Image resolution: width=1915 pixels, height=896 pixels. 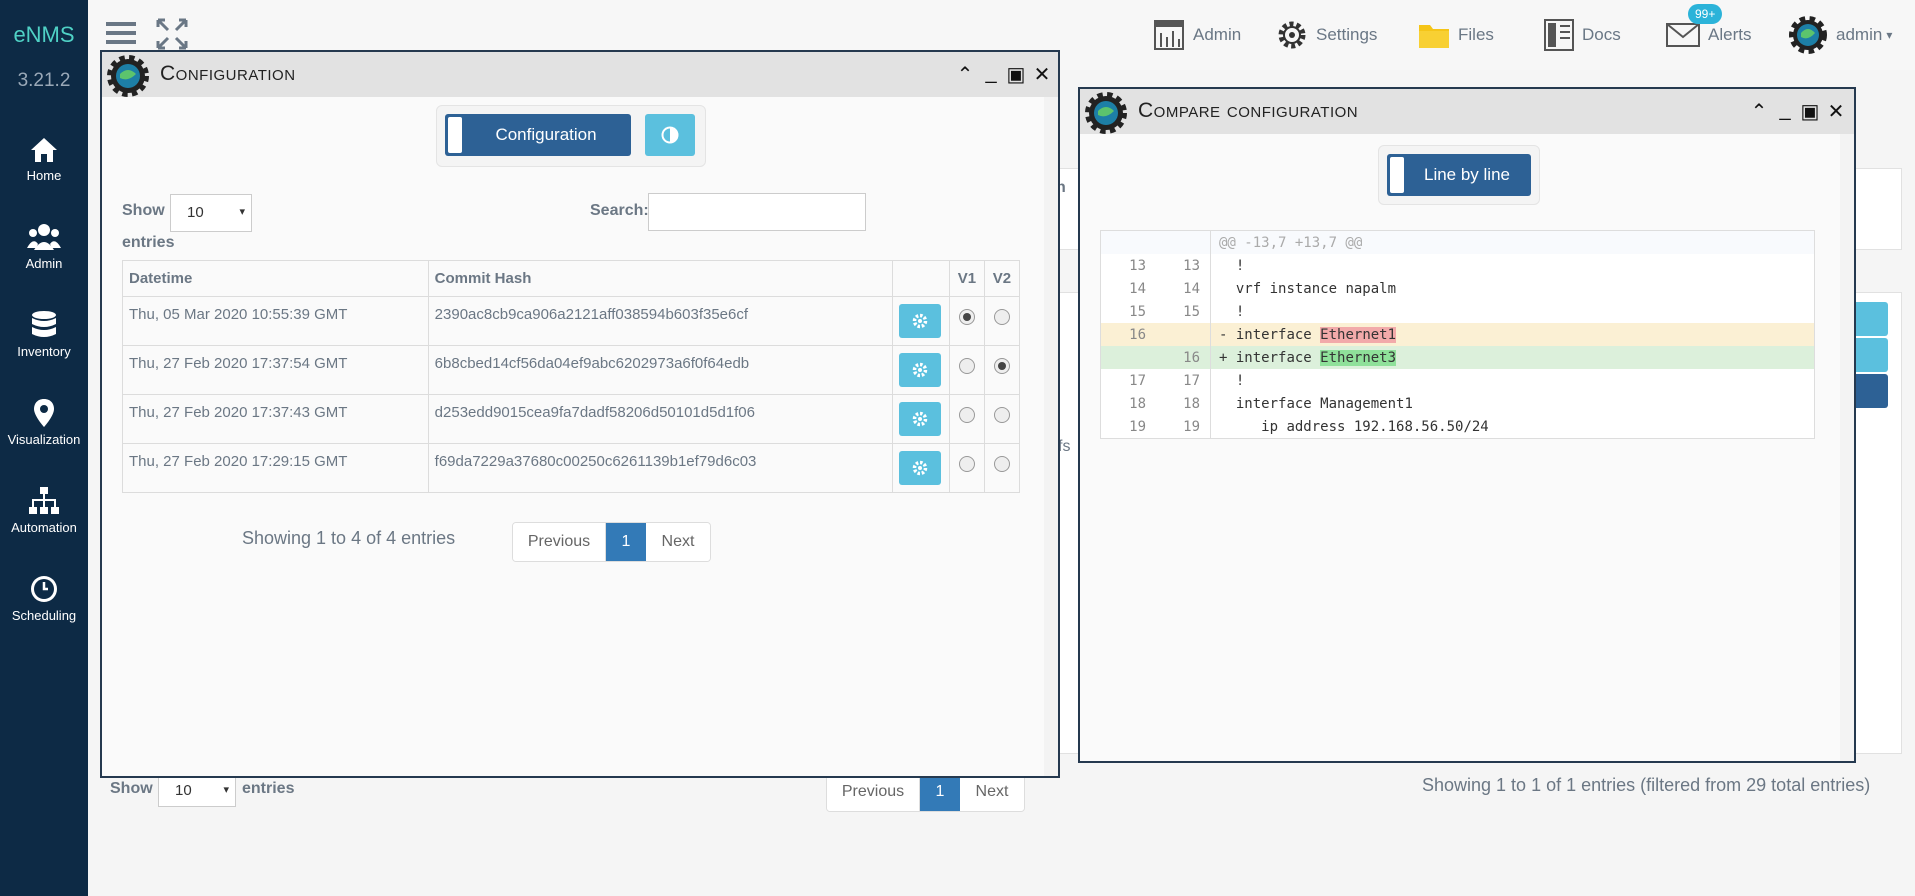 I want to click on background-action-buttons, so click(x=1870, y=355).